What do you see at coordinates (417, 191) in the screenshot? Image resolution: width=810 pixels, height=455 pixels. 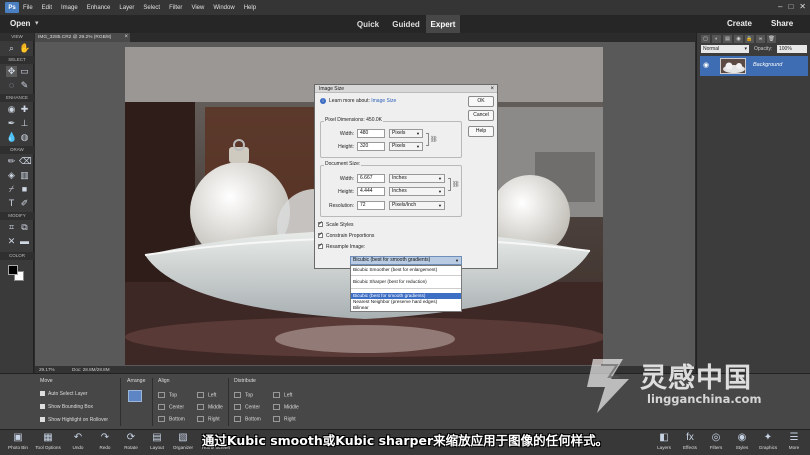 I see `doc-height-unit-select: Inches ▼` at bounding box center [417, 191].